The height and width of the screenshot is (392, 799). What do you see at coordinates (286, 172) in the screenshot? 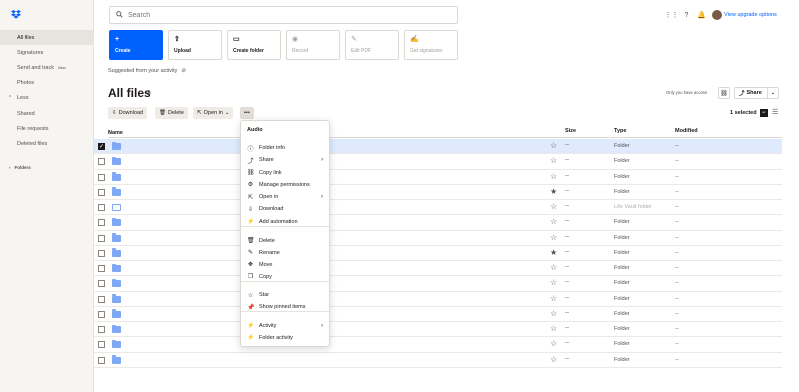
I see `menu-item-copy-link: ⛓ Copy link` at bounding box center [286, 172].